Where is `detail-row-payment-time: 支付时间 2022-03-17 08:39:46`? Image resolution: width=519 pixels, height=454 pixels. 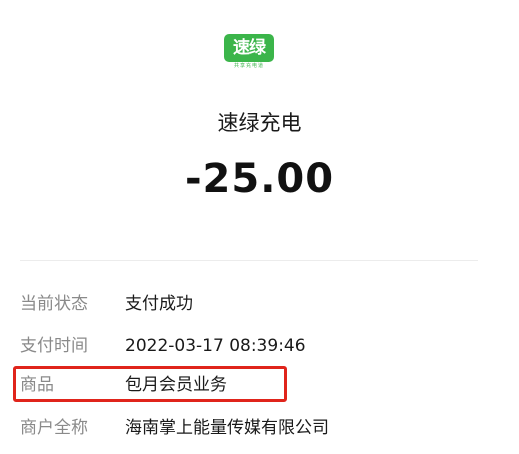 detail-row-payment-time: 支付时间 2022-03-17 08:39:46 is located at coordinates (259, 346).